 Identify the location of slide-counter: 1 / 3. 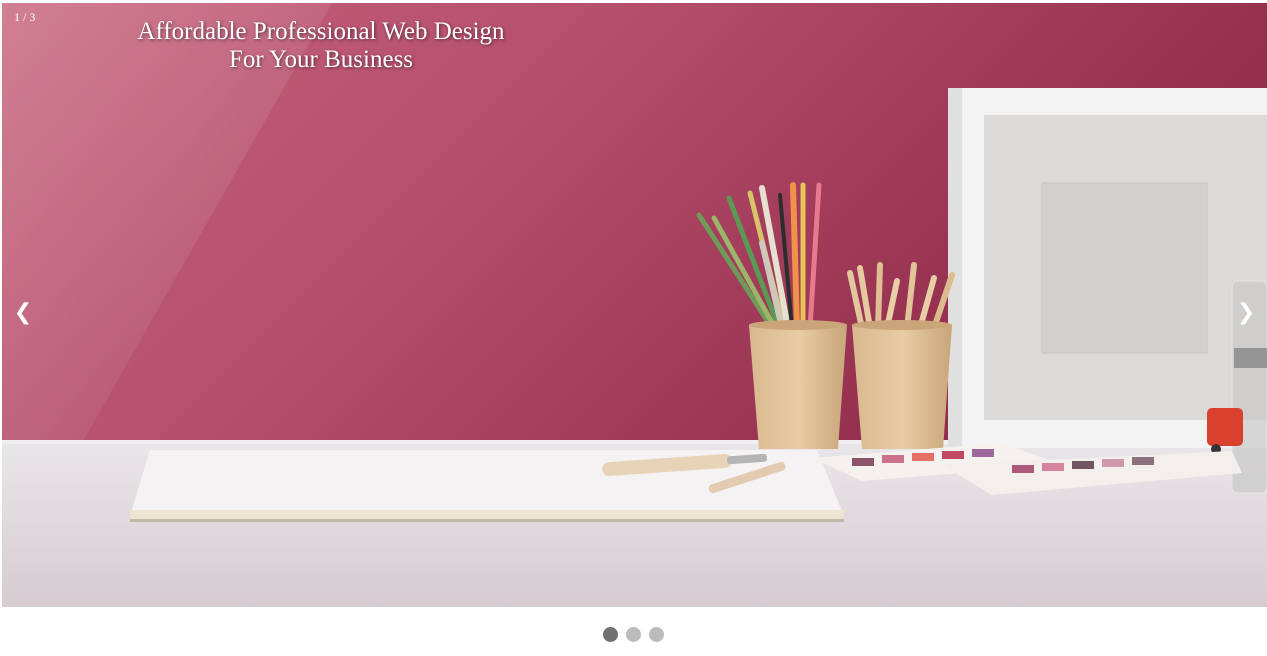
(25, 17).